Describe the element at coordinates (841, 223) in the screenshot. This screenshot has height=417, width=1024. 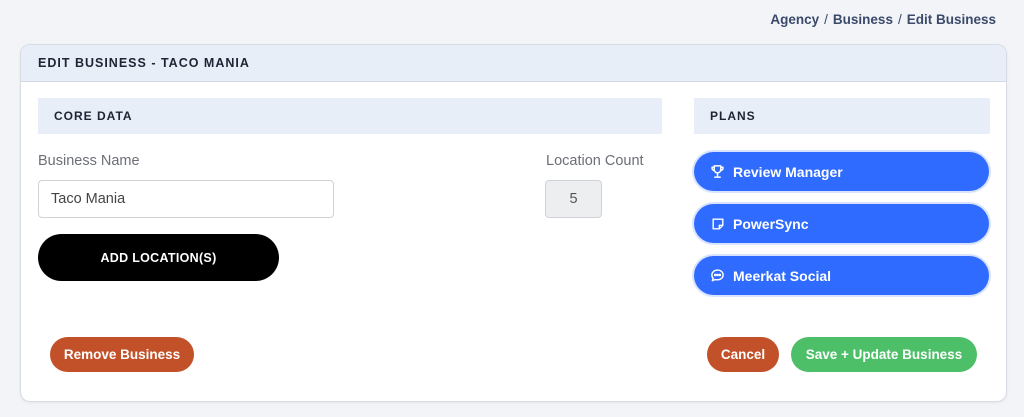
I see `plan-powersync-button: PowerSync` at that location.